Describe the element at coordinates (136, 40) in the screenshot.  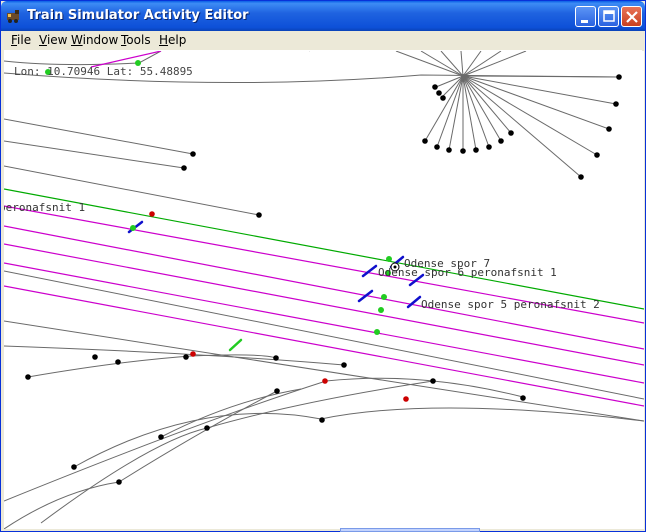
I see `menu-tools: Tools` at that location.